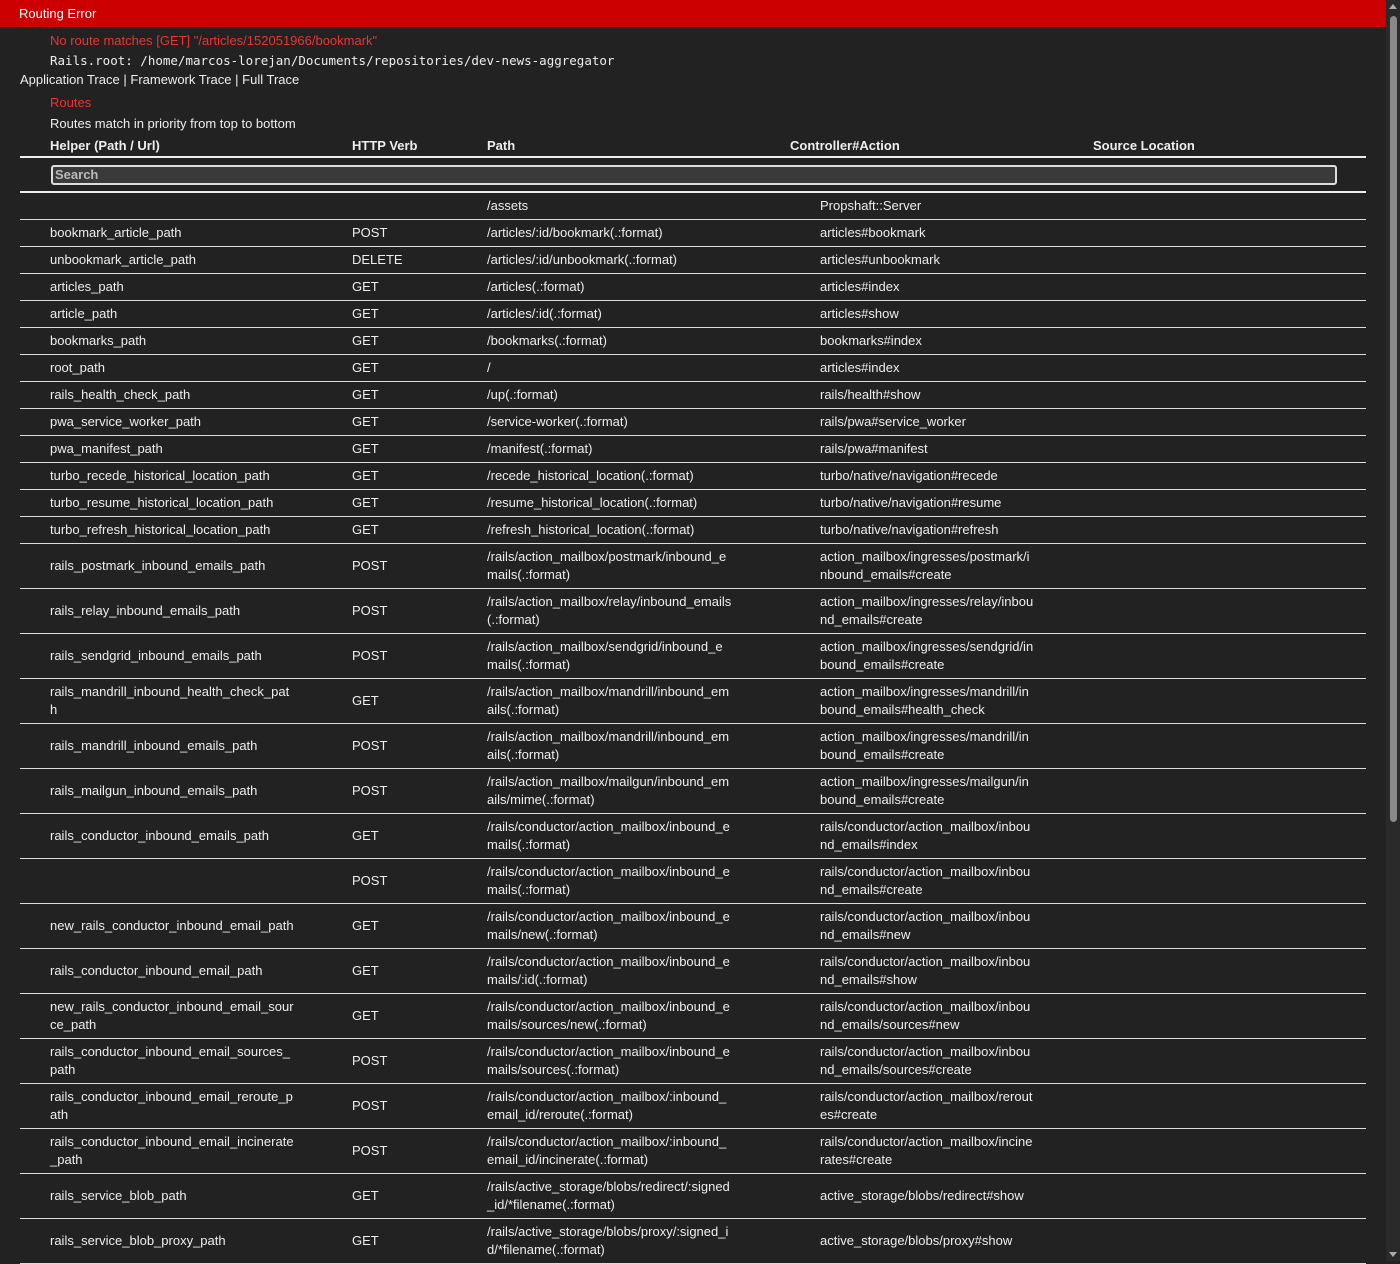 This screenshot has width=1400, height=1264. I want to click on route-action: turbo/native/navigation#refresh, so click(986, 530).